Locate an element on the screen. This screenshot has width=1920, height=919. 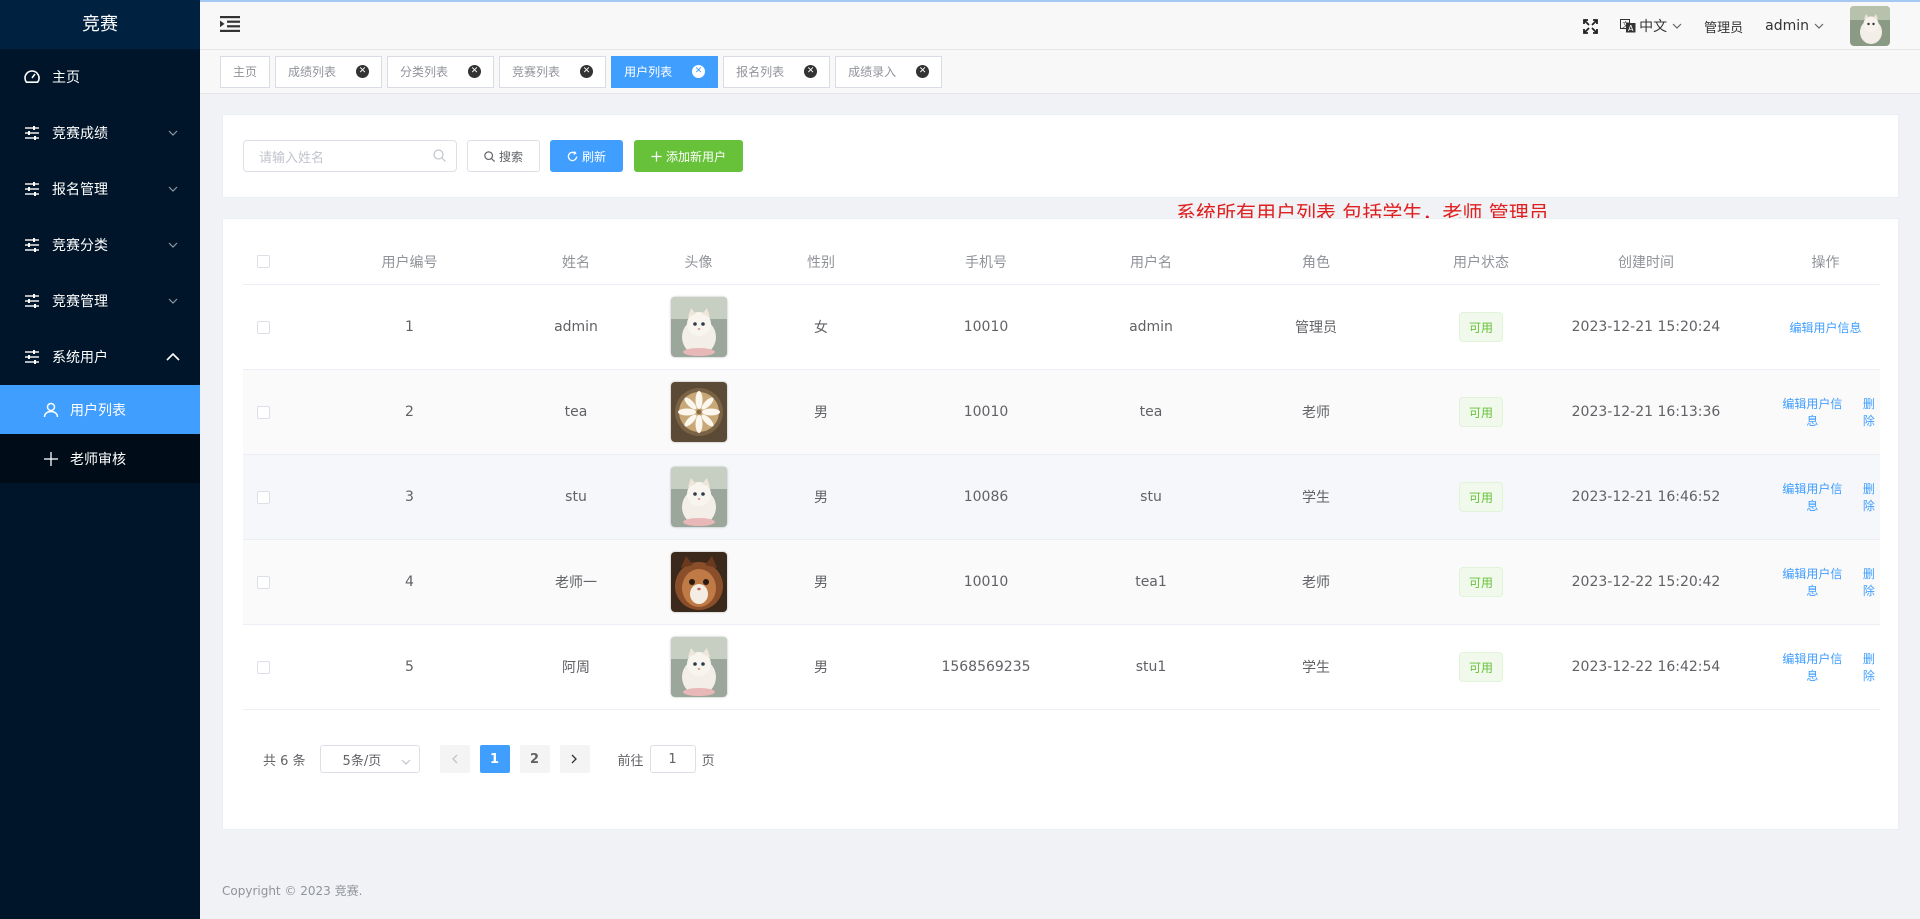
sidebar-item-scores: 竞赛成绩 is located at coordinates (100, 133).